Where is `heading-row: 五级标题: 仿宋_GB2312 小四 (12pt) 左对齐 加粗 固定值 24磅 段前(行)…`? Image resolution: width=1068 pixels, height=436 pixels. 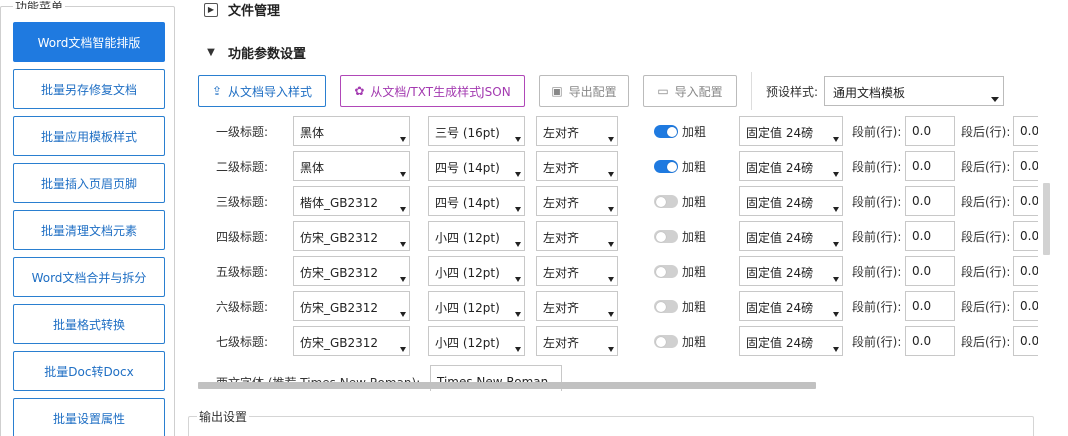
heading-row: 五级标题: 仿宋_GB2312 小四 (12pt) 左对齐 加粗 固定值 24磅 段前(行)… is located at coordinates (618, 271).